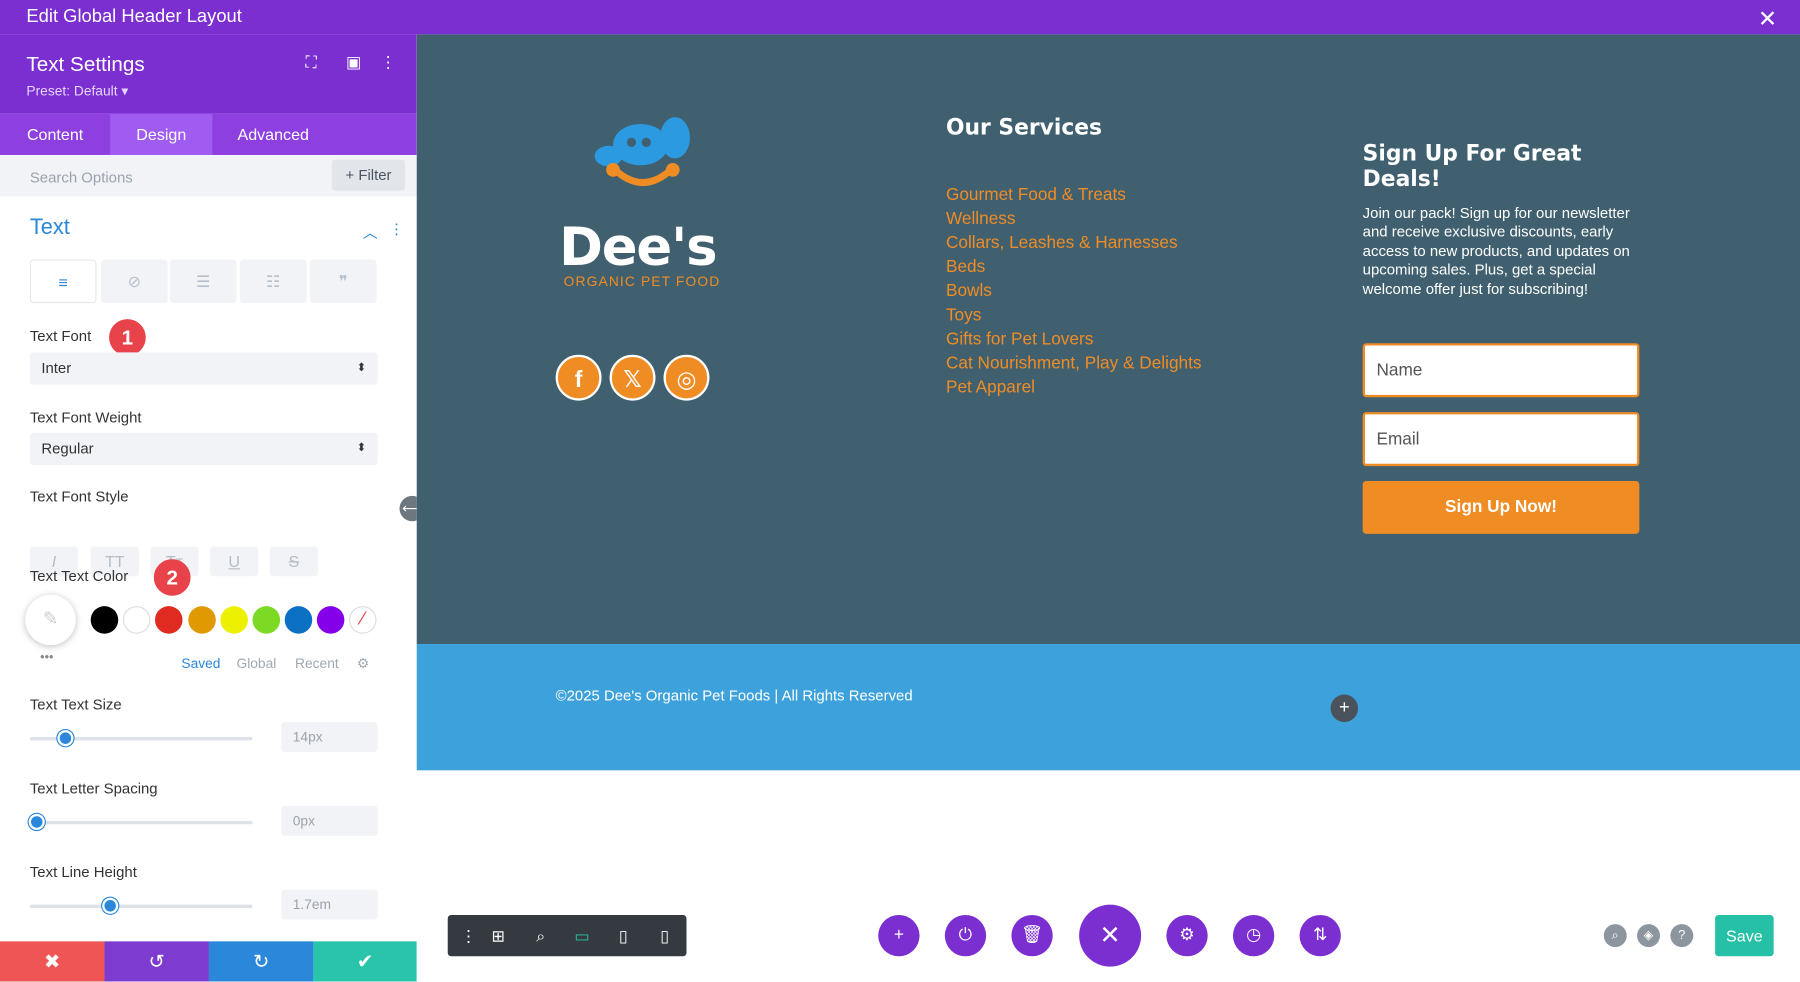  What do you see at coordinates (36, 822) in the screenshot?
I see `spacing-slider-handle` at bounding box center [36, 822].